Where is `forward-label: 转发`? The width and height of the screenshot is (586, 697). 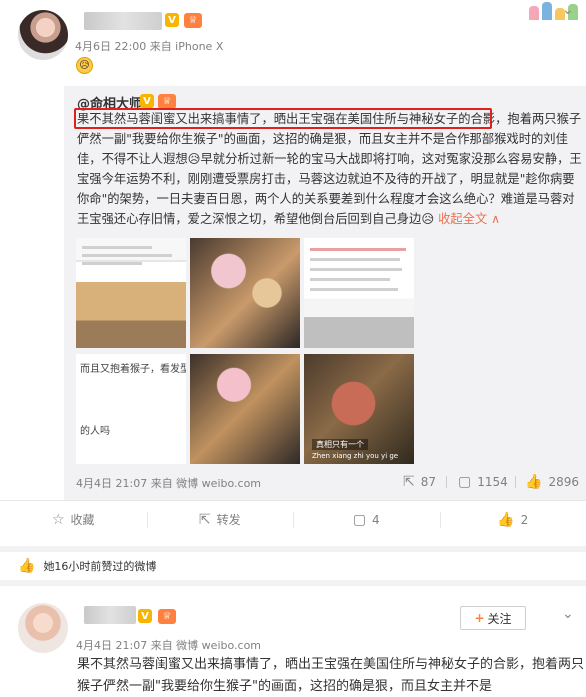
forward-label: 转发 is located at coordinates (228, 520).